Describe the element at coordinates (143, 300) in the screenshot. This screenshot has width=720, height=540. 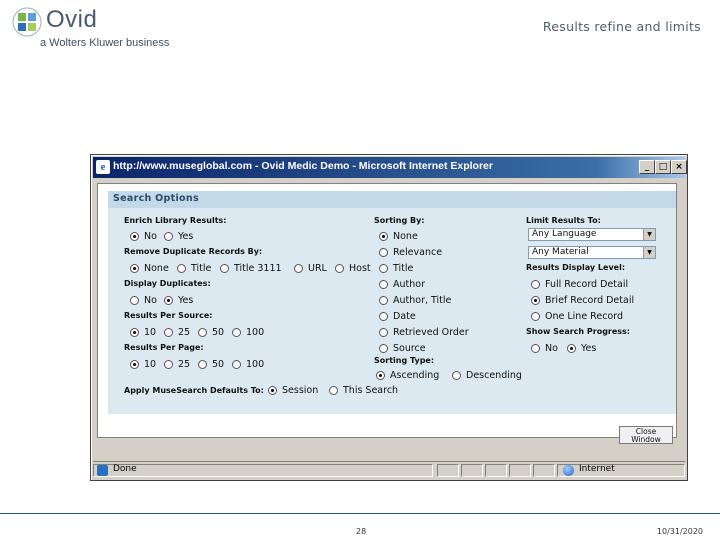
I see `display-duplicates-option-no: No` at that location.